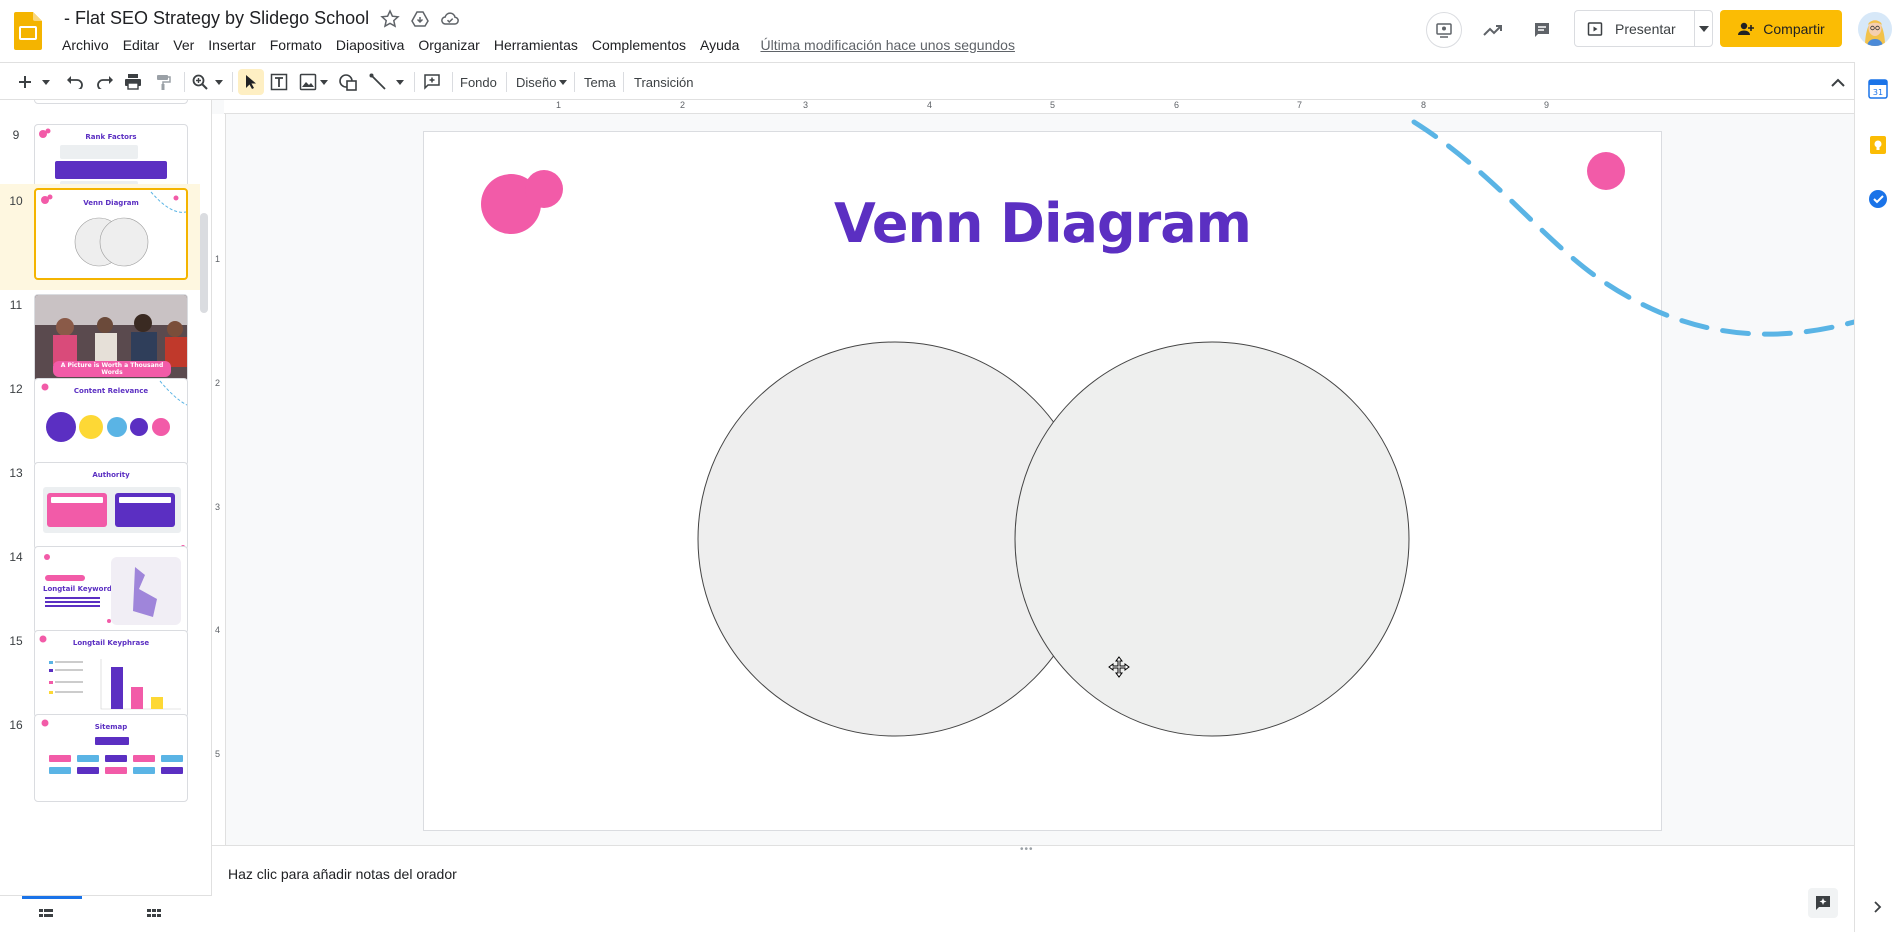 The height and width of the screenshot is (932, 1901). What do you see at coordinates (111, 338) in the screenshot?
I see `slide-thumbnail: A Picture is Worth a Thousand Words` at bounding box center [111, 338].